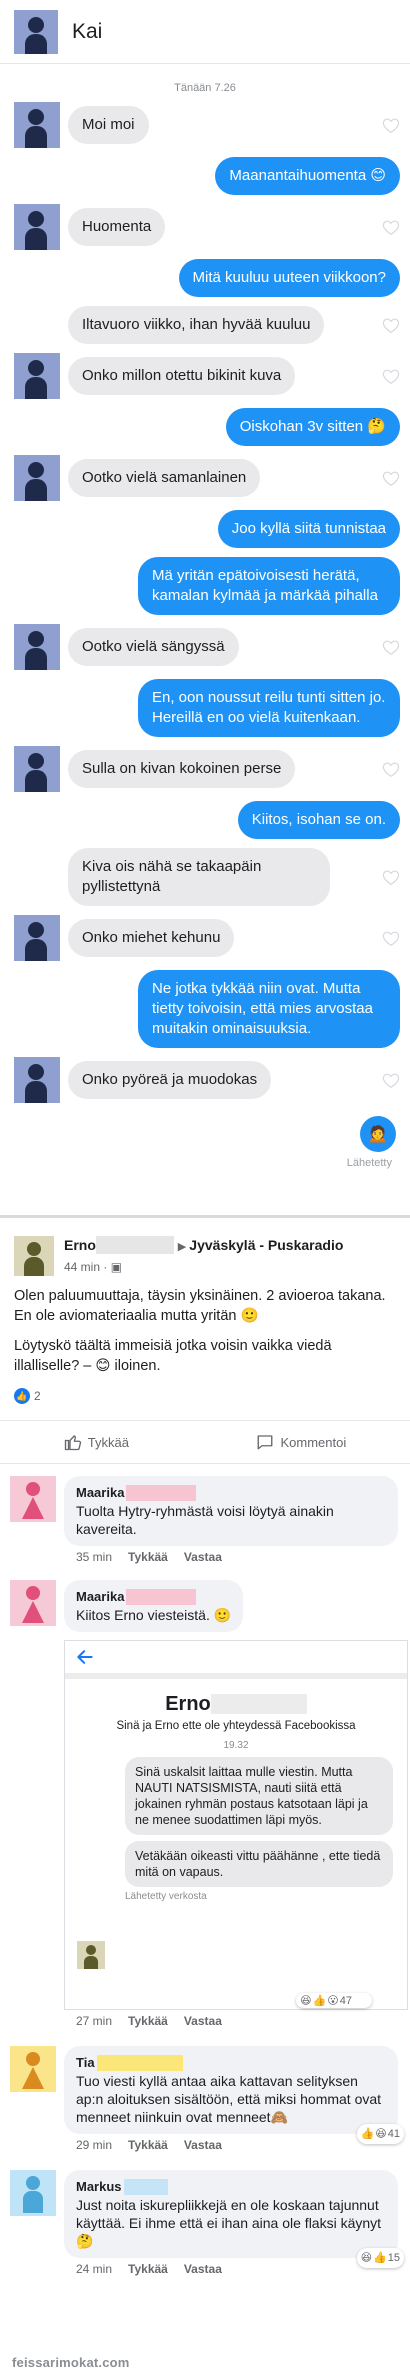 This screenshot has width=410, height=2380. I want to click on incoming-message-bubble: Kiva ois nähä se takaapäin pyllistettynä, so click(199, 877).